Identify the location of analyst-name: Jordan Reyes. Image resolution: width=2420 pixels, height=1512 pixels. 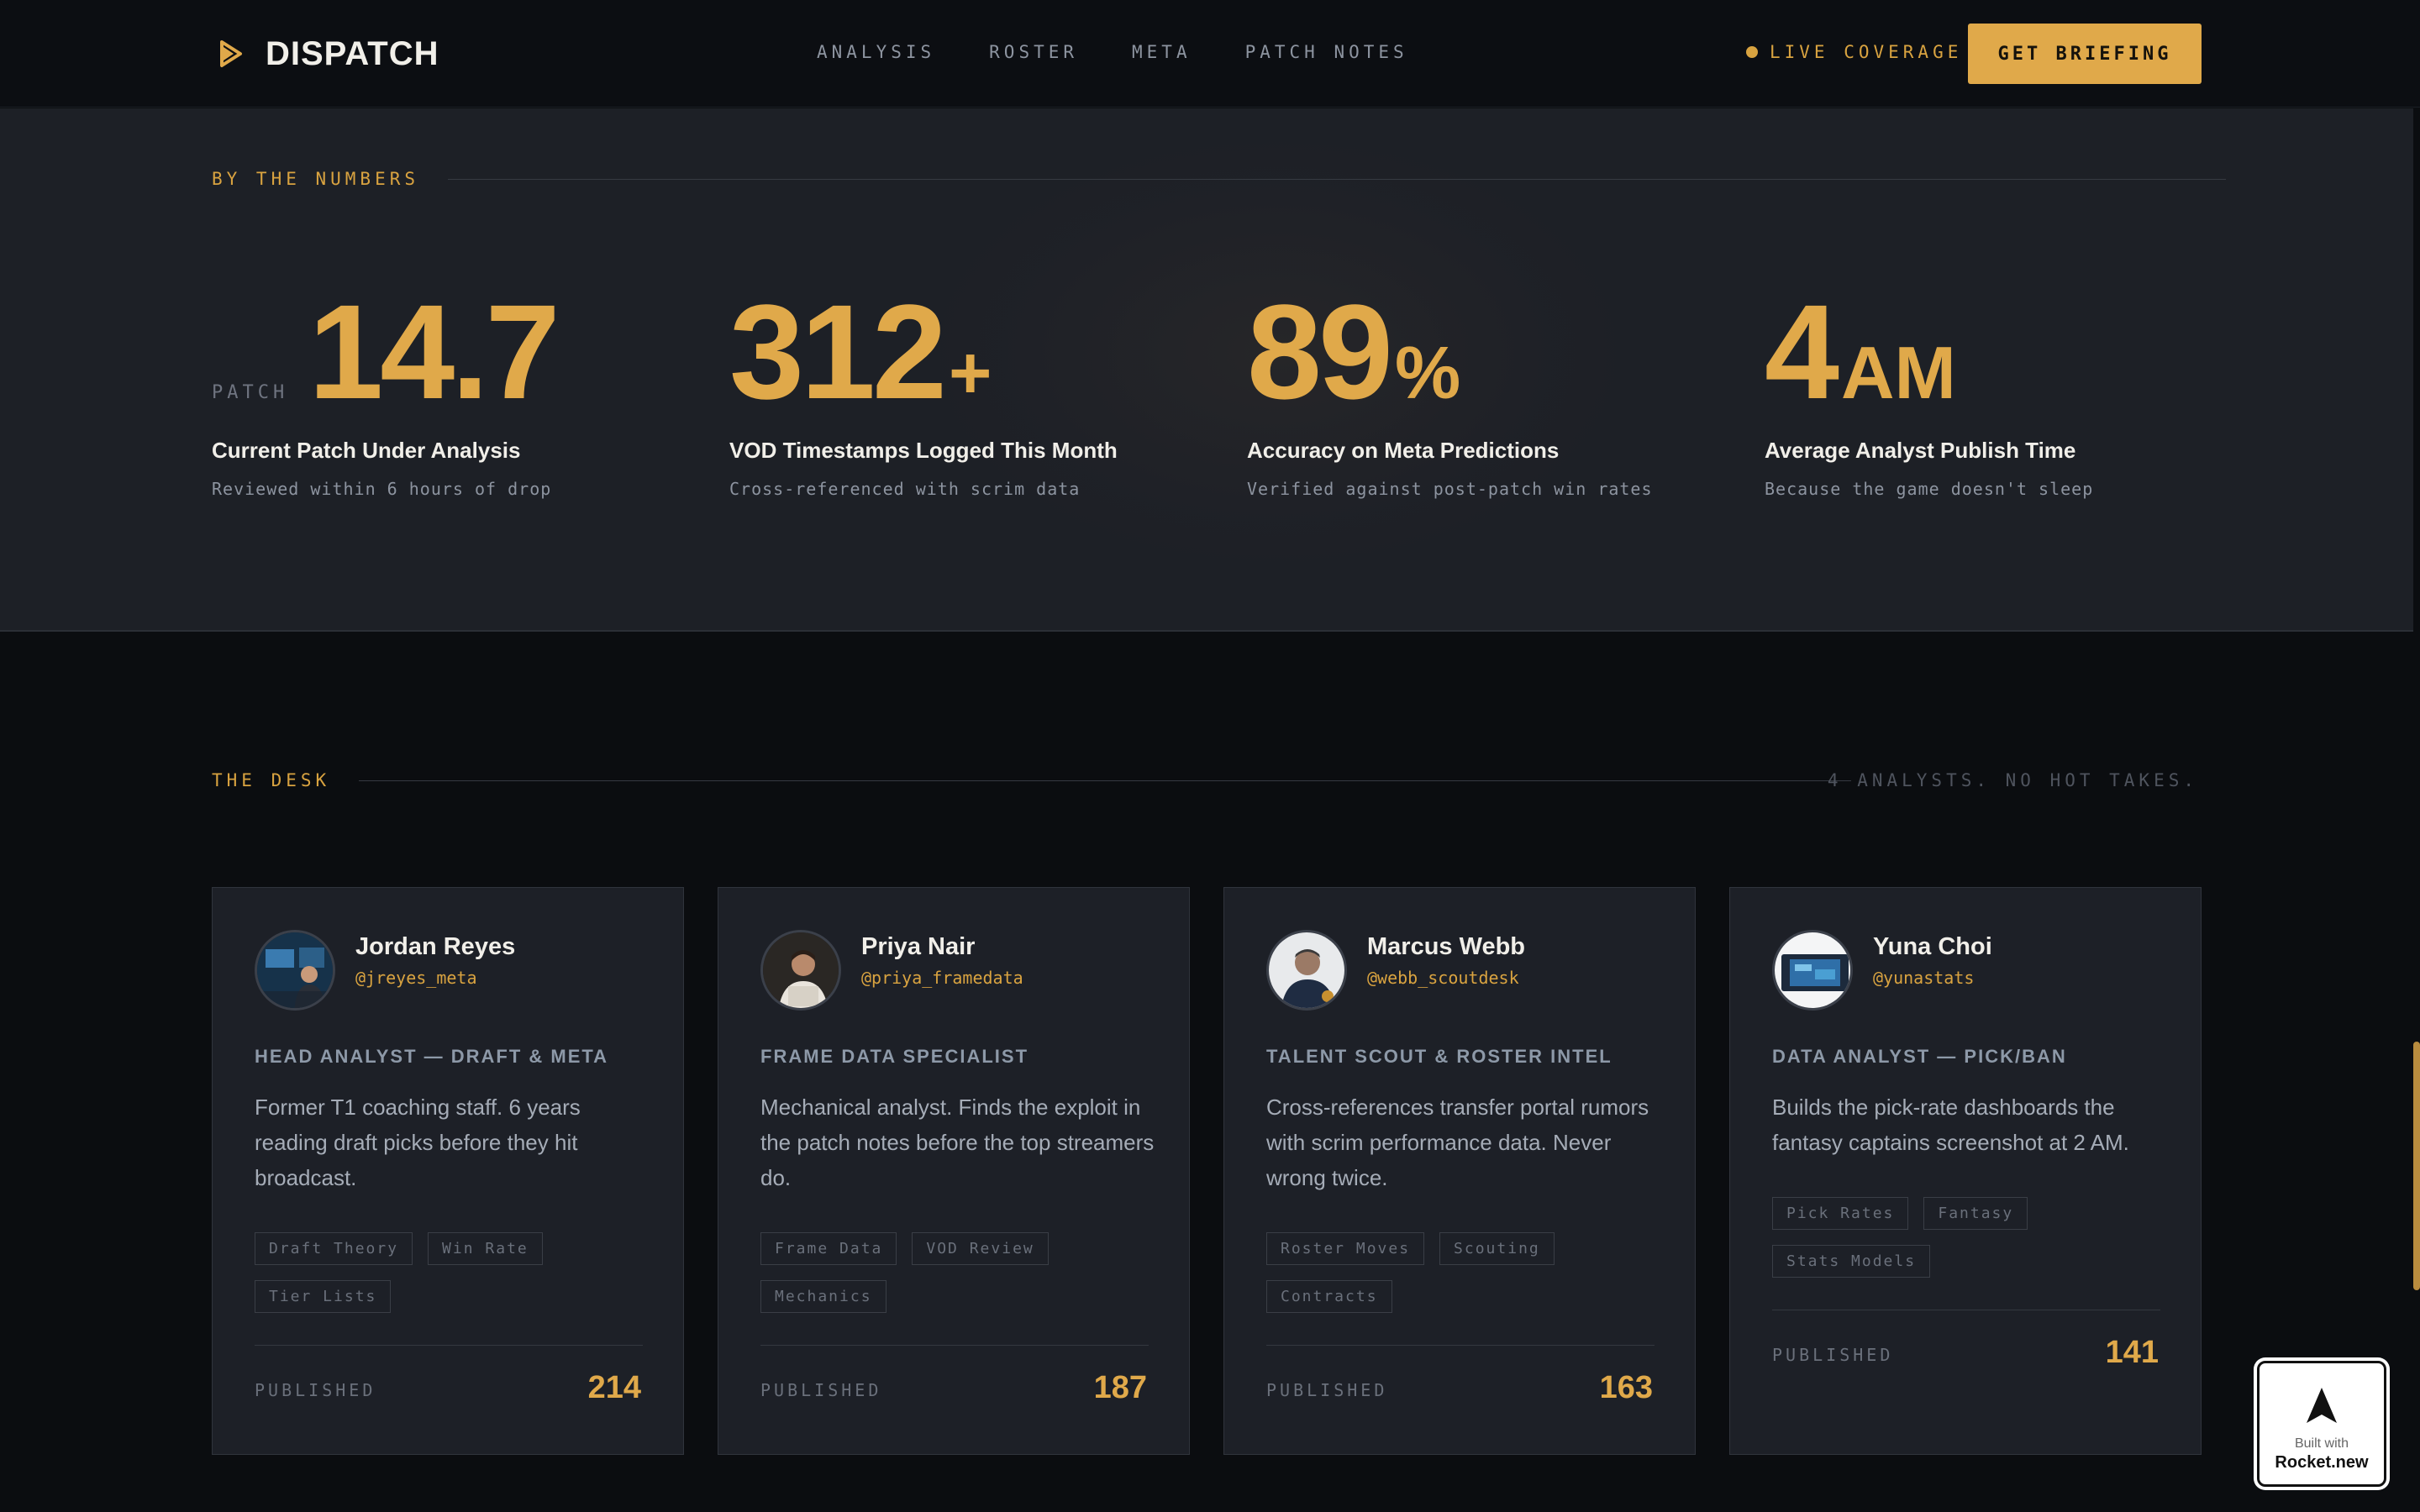
(435, 946).